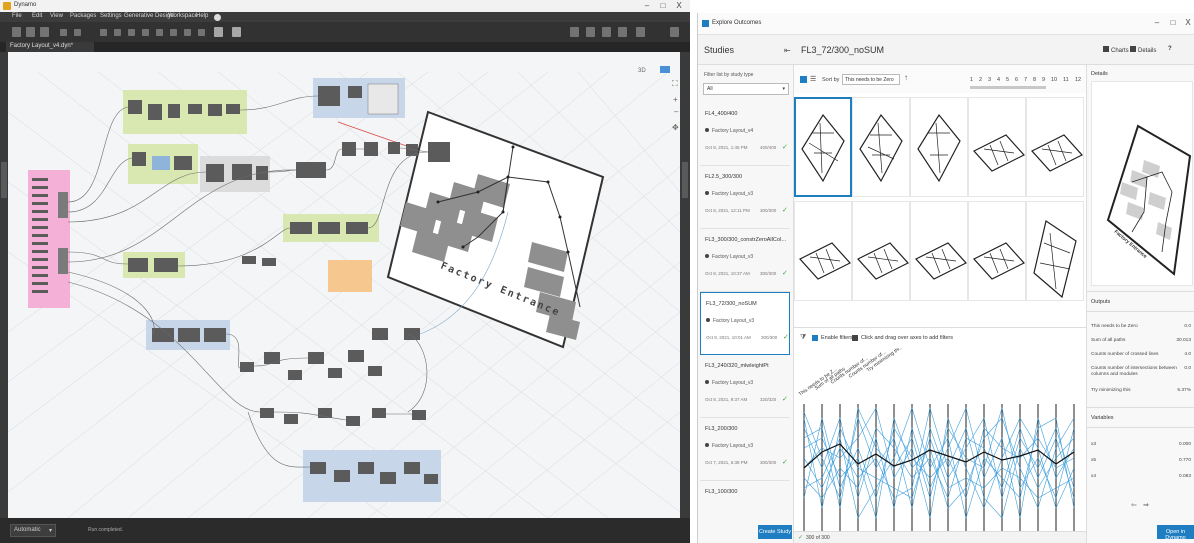 The width and height of the screenshot is (1194, 543). I want to click on save-file-icon, so click(44, 32).